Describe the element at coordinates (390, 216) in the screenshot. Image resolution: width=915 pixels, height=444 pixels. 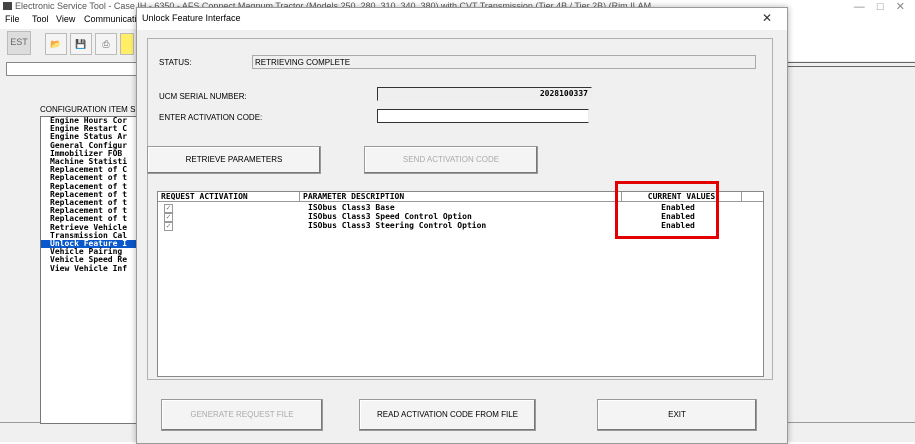
I see `parameter-description: ISObus Class3 Speed Control Option` at that location.